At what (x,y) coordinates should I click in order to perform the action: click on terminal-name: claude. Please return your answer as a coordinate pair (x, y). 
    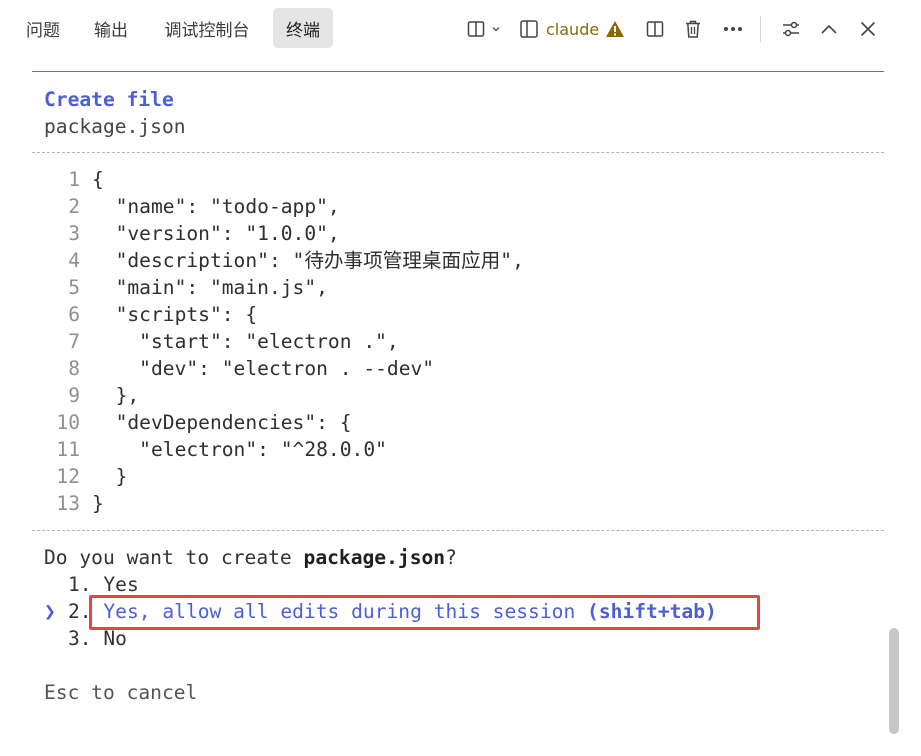
    Looking at the image, I should click on (573, 29).